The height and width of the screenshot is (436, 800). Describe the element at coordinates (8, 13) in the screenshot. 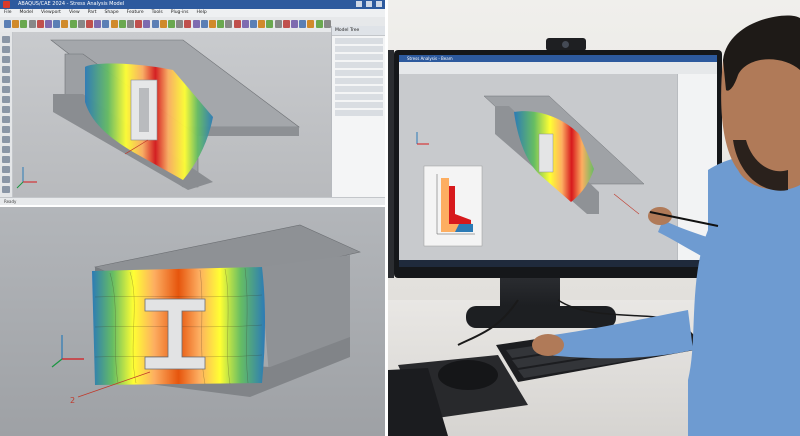

I see `menu-item: File` at that location.